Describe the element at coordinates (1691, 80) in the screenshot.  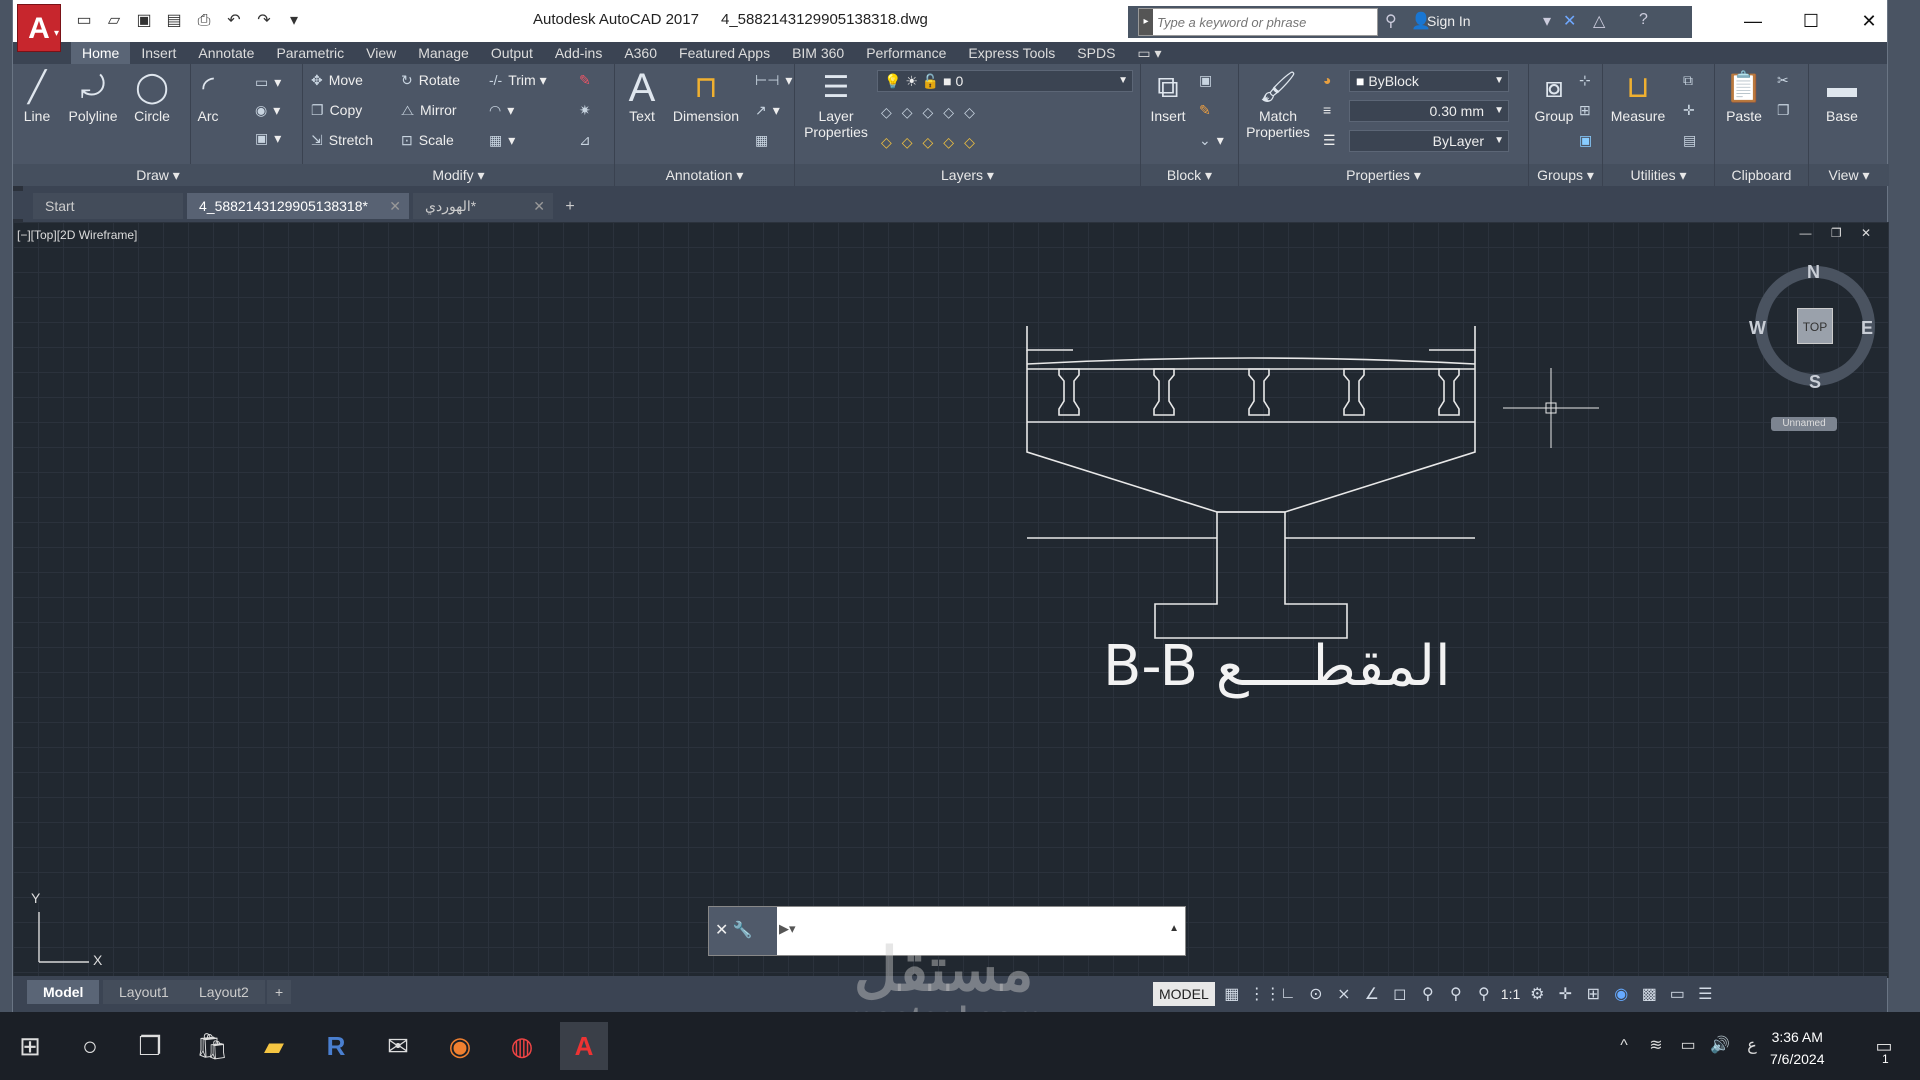
I see `quick-select-tool: ⧉` at that location.